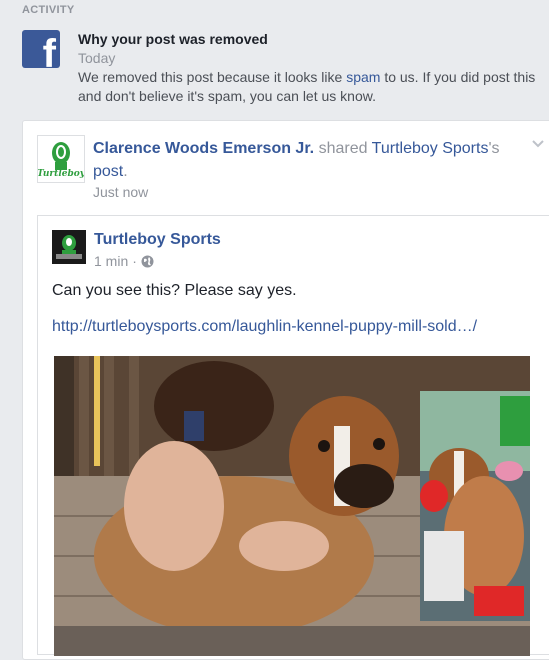 The image size is (549, 660). Describe the element at coordinates (363, 77) in the screenshot. I see `spam-link: spam` at that location.